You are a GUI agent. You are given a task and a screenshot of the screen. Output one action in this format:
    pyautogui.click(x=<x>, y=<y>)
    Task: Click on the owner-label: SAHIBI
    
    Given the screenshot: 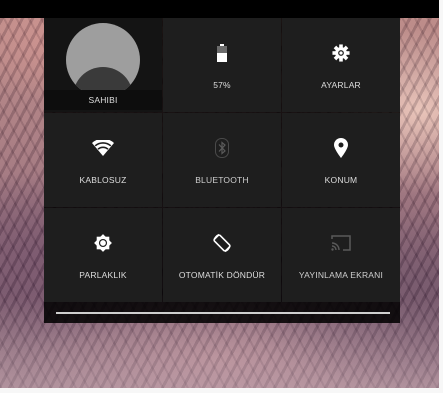 What is the action you would take?
    pyautogui.click(x=103, y=100)
    